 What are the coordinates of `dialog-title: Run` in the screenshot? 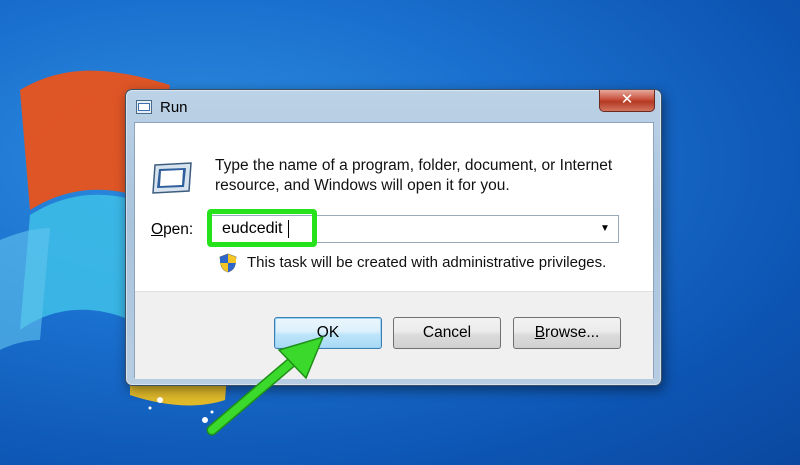 It's located at (174, 107).